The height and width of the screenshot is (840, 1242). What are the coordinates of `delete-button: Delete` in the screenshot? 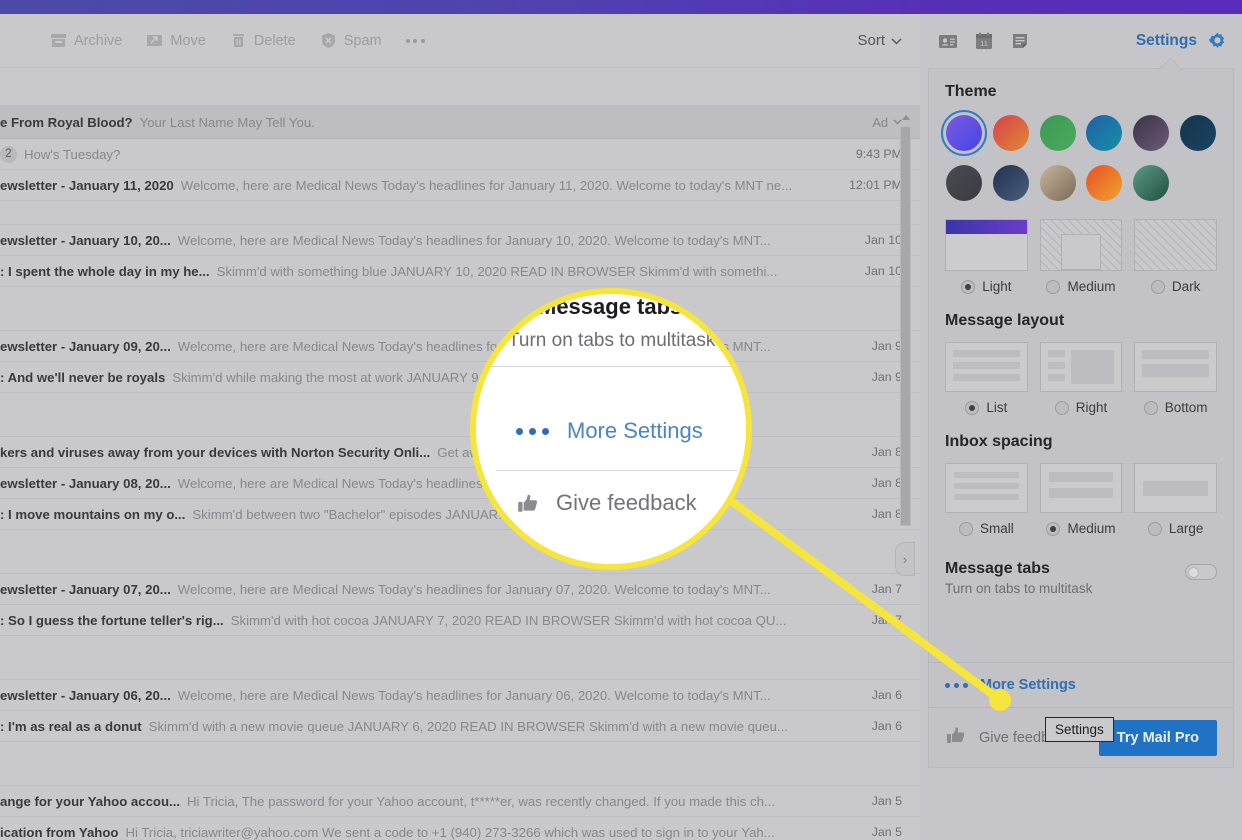 It's located at (263, 40).